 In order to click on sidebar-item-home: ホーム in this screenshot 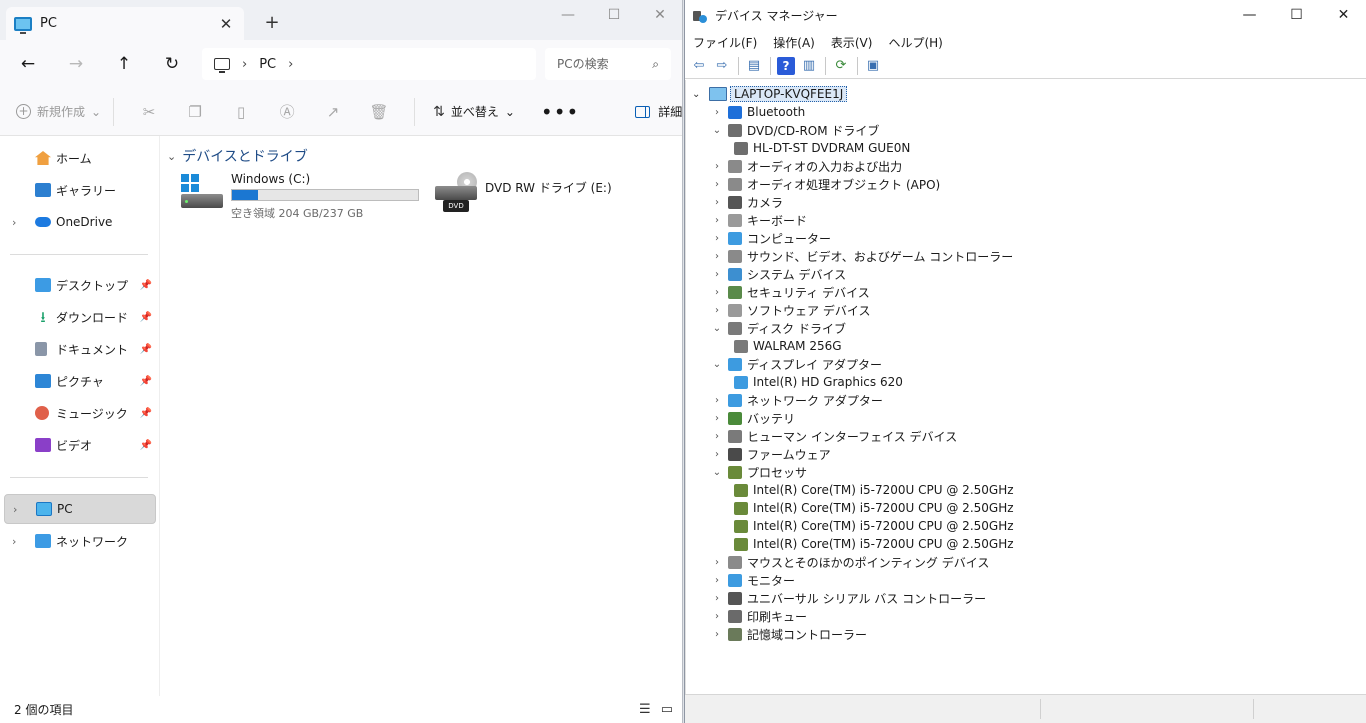, I will do `click(80, 158)`.